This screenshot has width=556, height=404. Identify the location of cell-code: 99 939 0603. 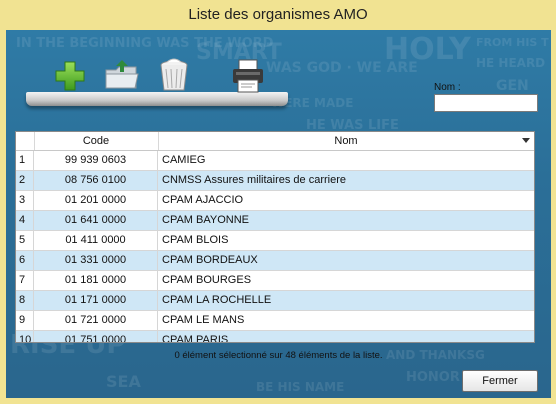
(96, 160).